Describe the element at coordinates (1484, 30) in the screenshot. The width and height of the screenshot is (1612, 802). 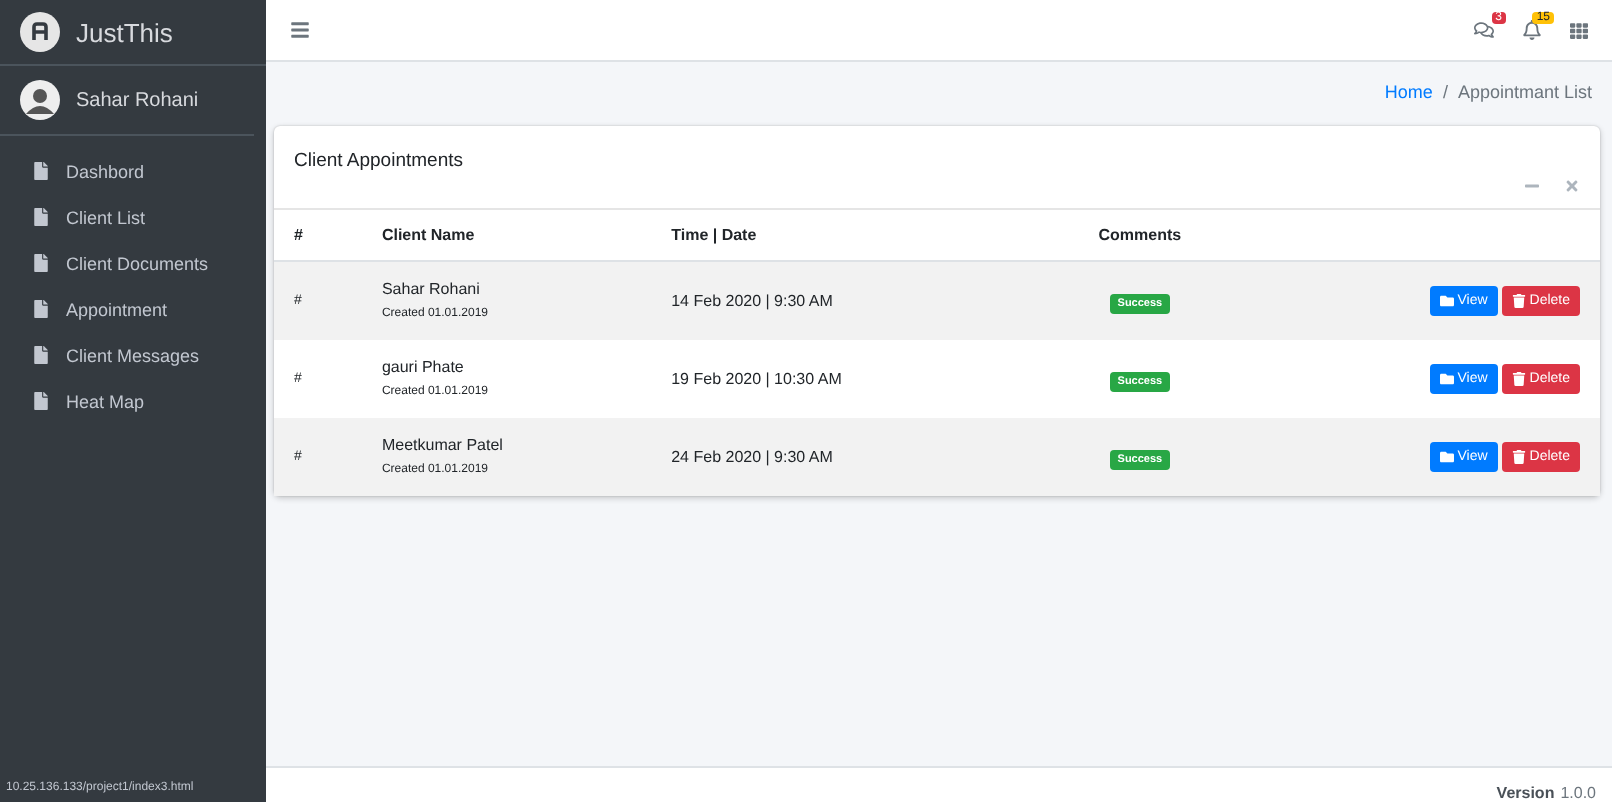
I see `comments-icon` at that location.